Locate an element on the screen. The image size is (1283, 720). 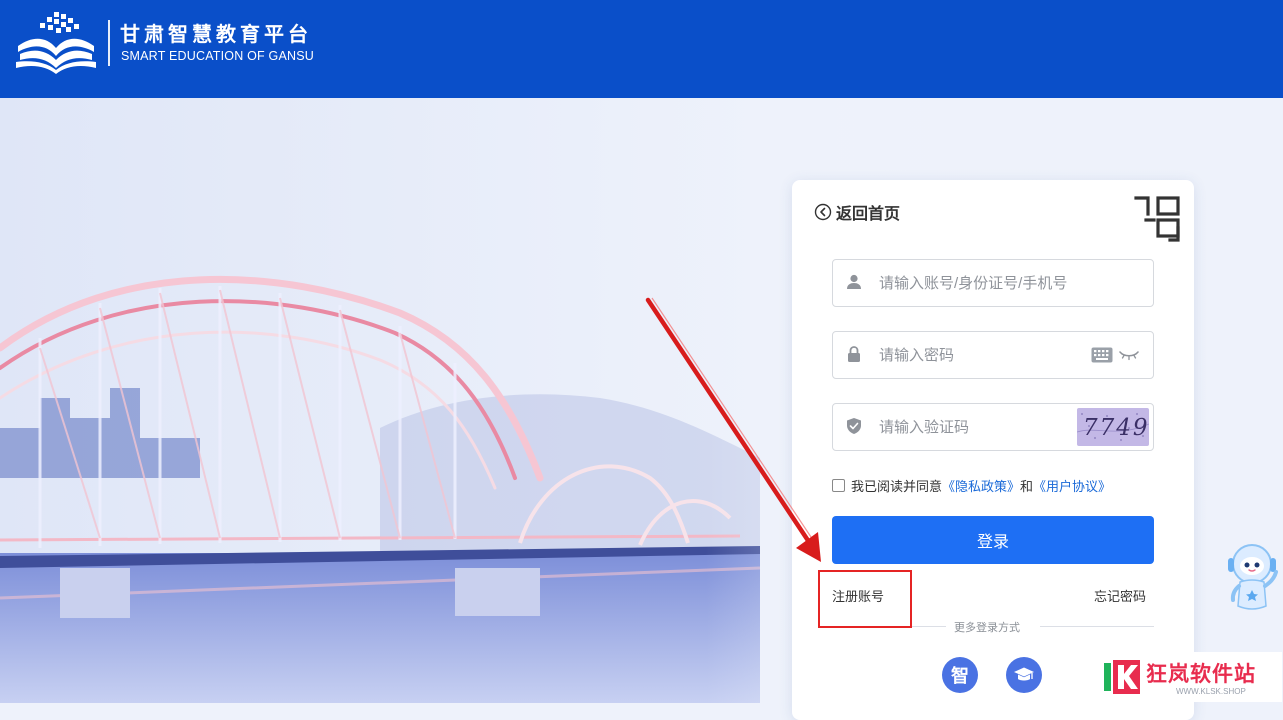
back-home-link: 返回首页 is located at coordinates (857, 212).